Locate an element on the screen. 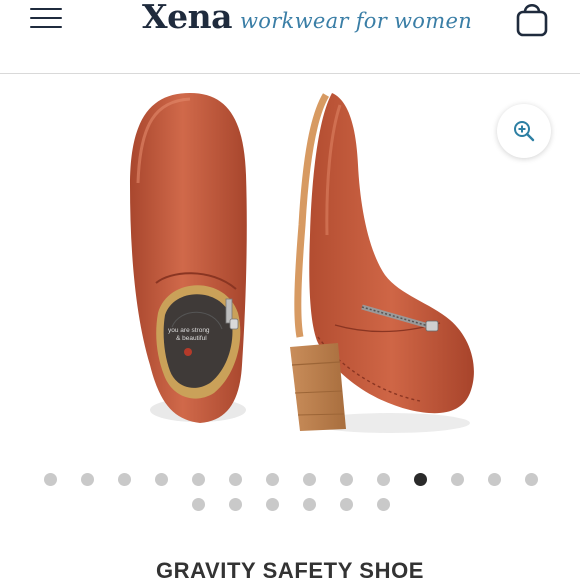 The image size is (580, 580). site-header: Xena workwear for women is located at coordinates (290, 37).